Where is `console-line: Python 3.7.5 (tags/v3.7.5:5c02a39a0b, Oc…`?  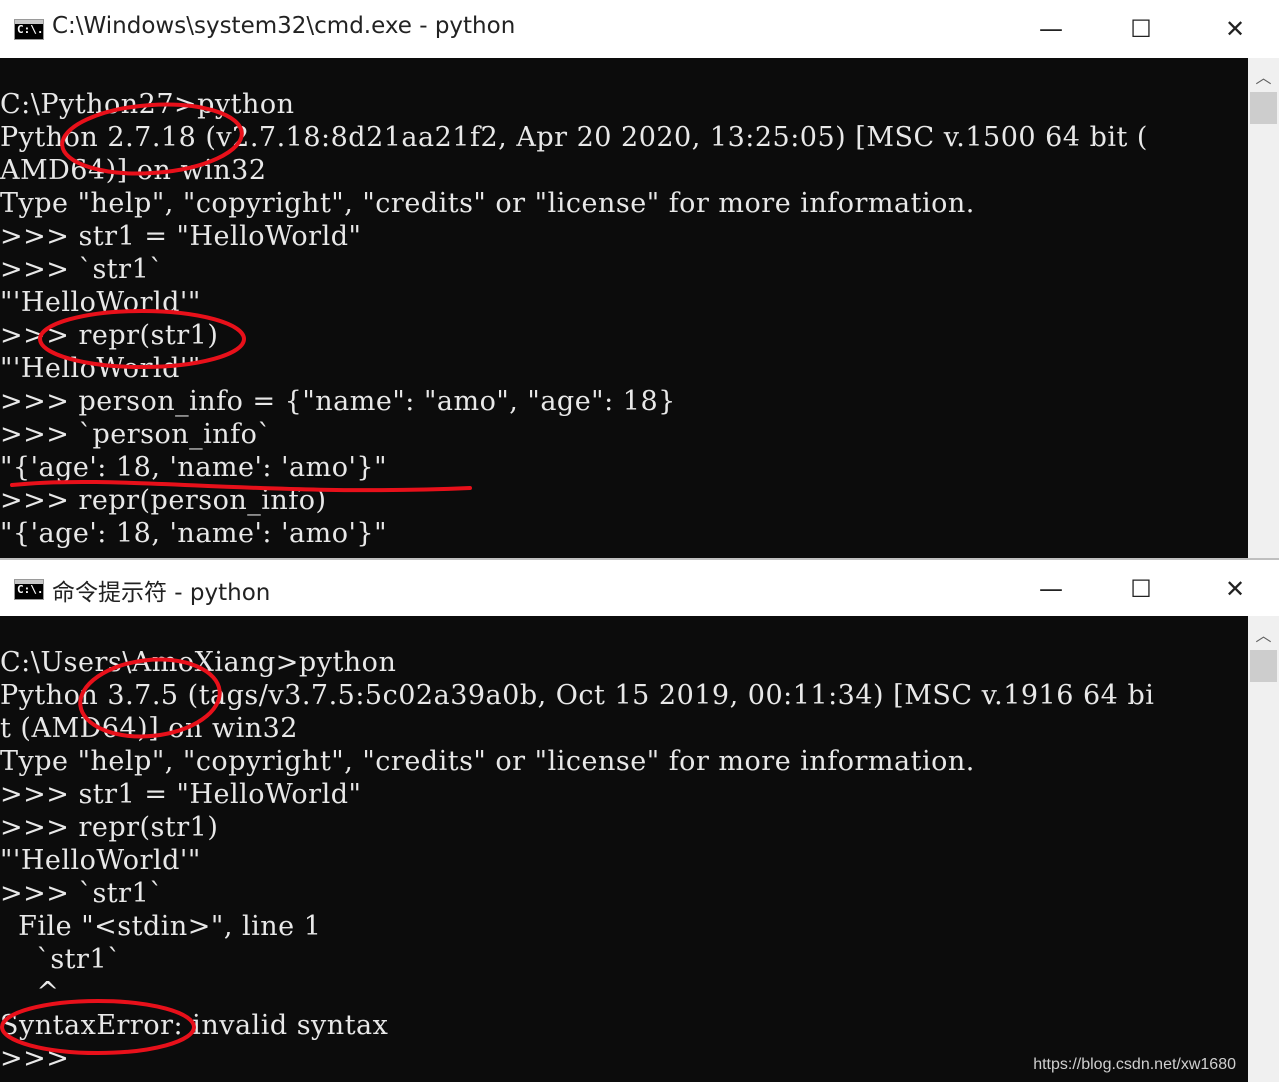 console-line: Python 3.7.5 (tags/v3.7.5:5c02a39a0b, Oc… is located at coordinates (577, 695).